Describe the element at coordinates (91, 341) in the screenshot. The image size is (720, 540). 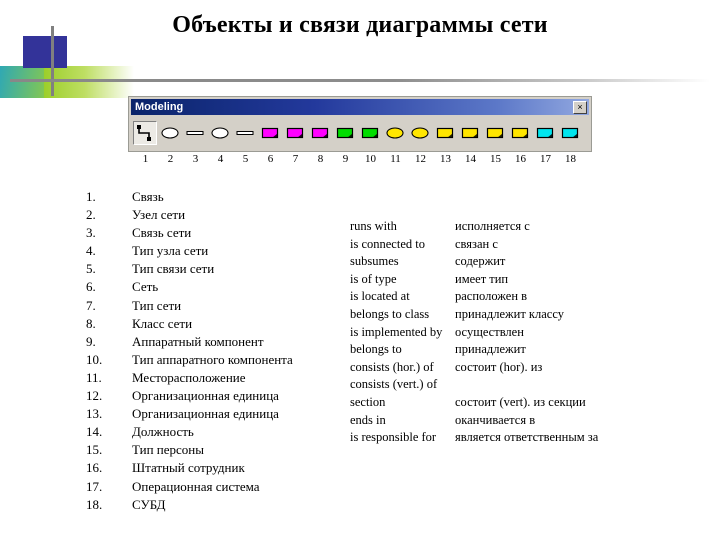
I see `object-list-number: 9.` at that location.